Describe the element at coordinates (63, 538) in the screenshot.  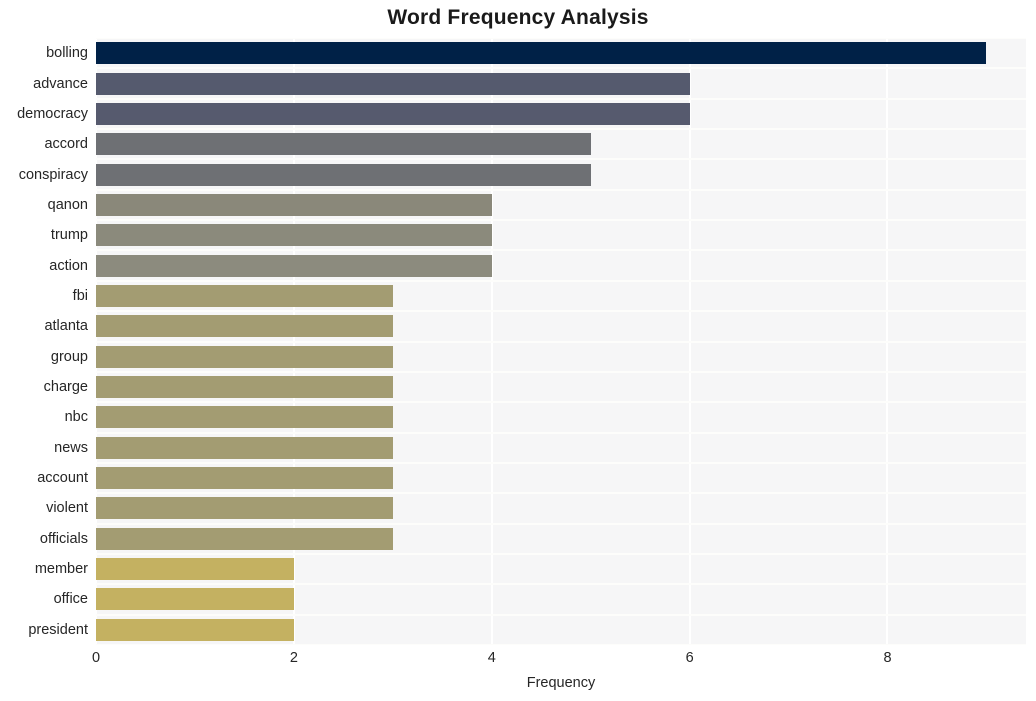
I see `y-axis-tick-label: officials` at that location.